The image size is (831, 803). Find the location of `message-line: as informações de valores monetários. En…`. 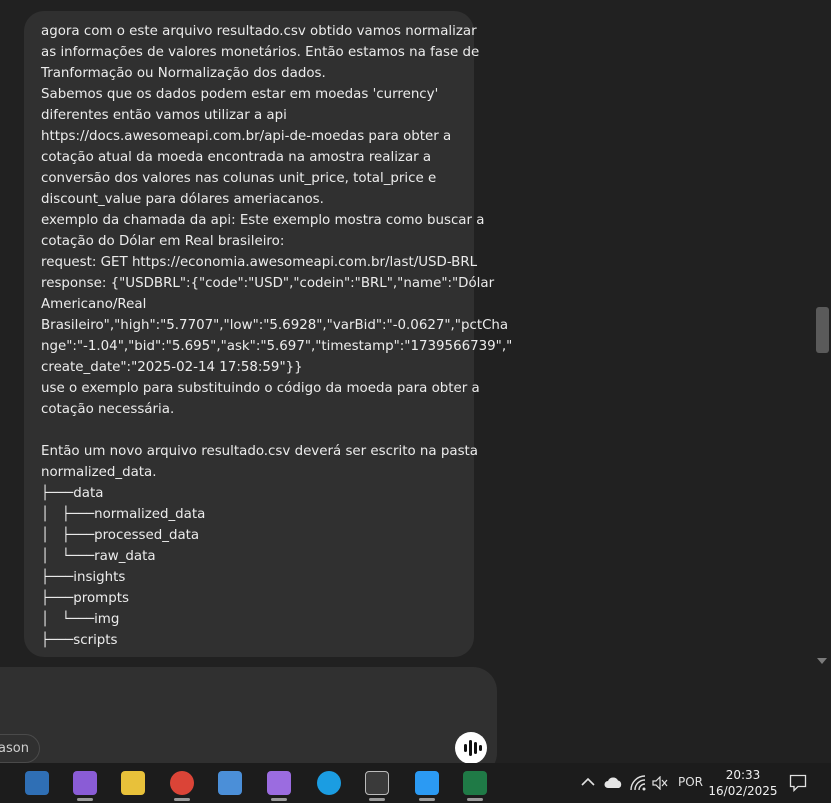

message-line: as informações de valores monetários. En… is located at coordinates (260, 52).